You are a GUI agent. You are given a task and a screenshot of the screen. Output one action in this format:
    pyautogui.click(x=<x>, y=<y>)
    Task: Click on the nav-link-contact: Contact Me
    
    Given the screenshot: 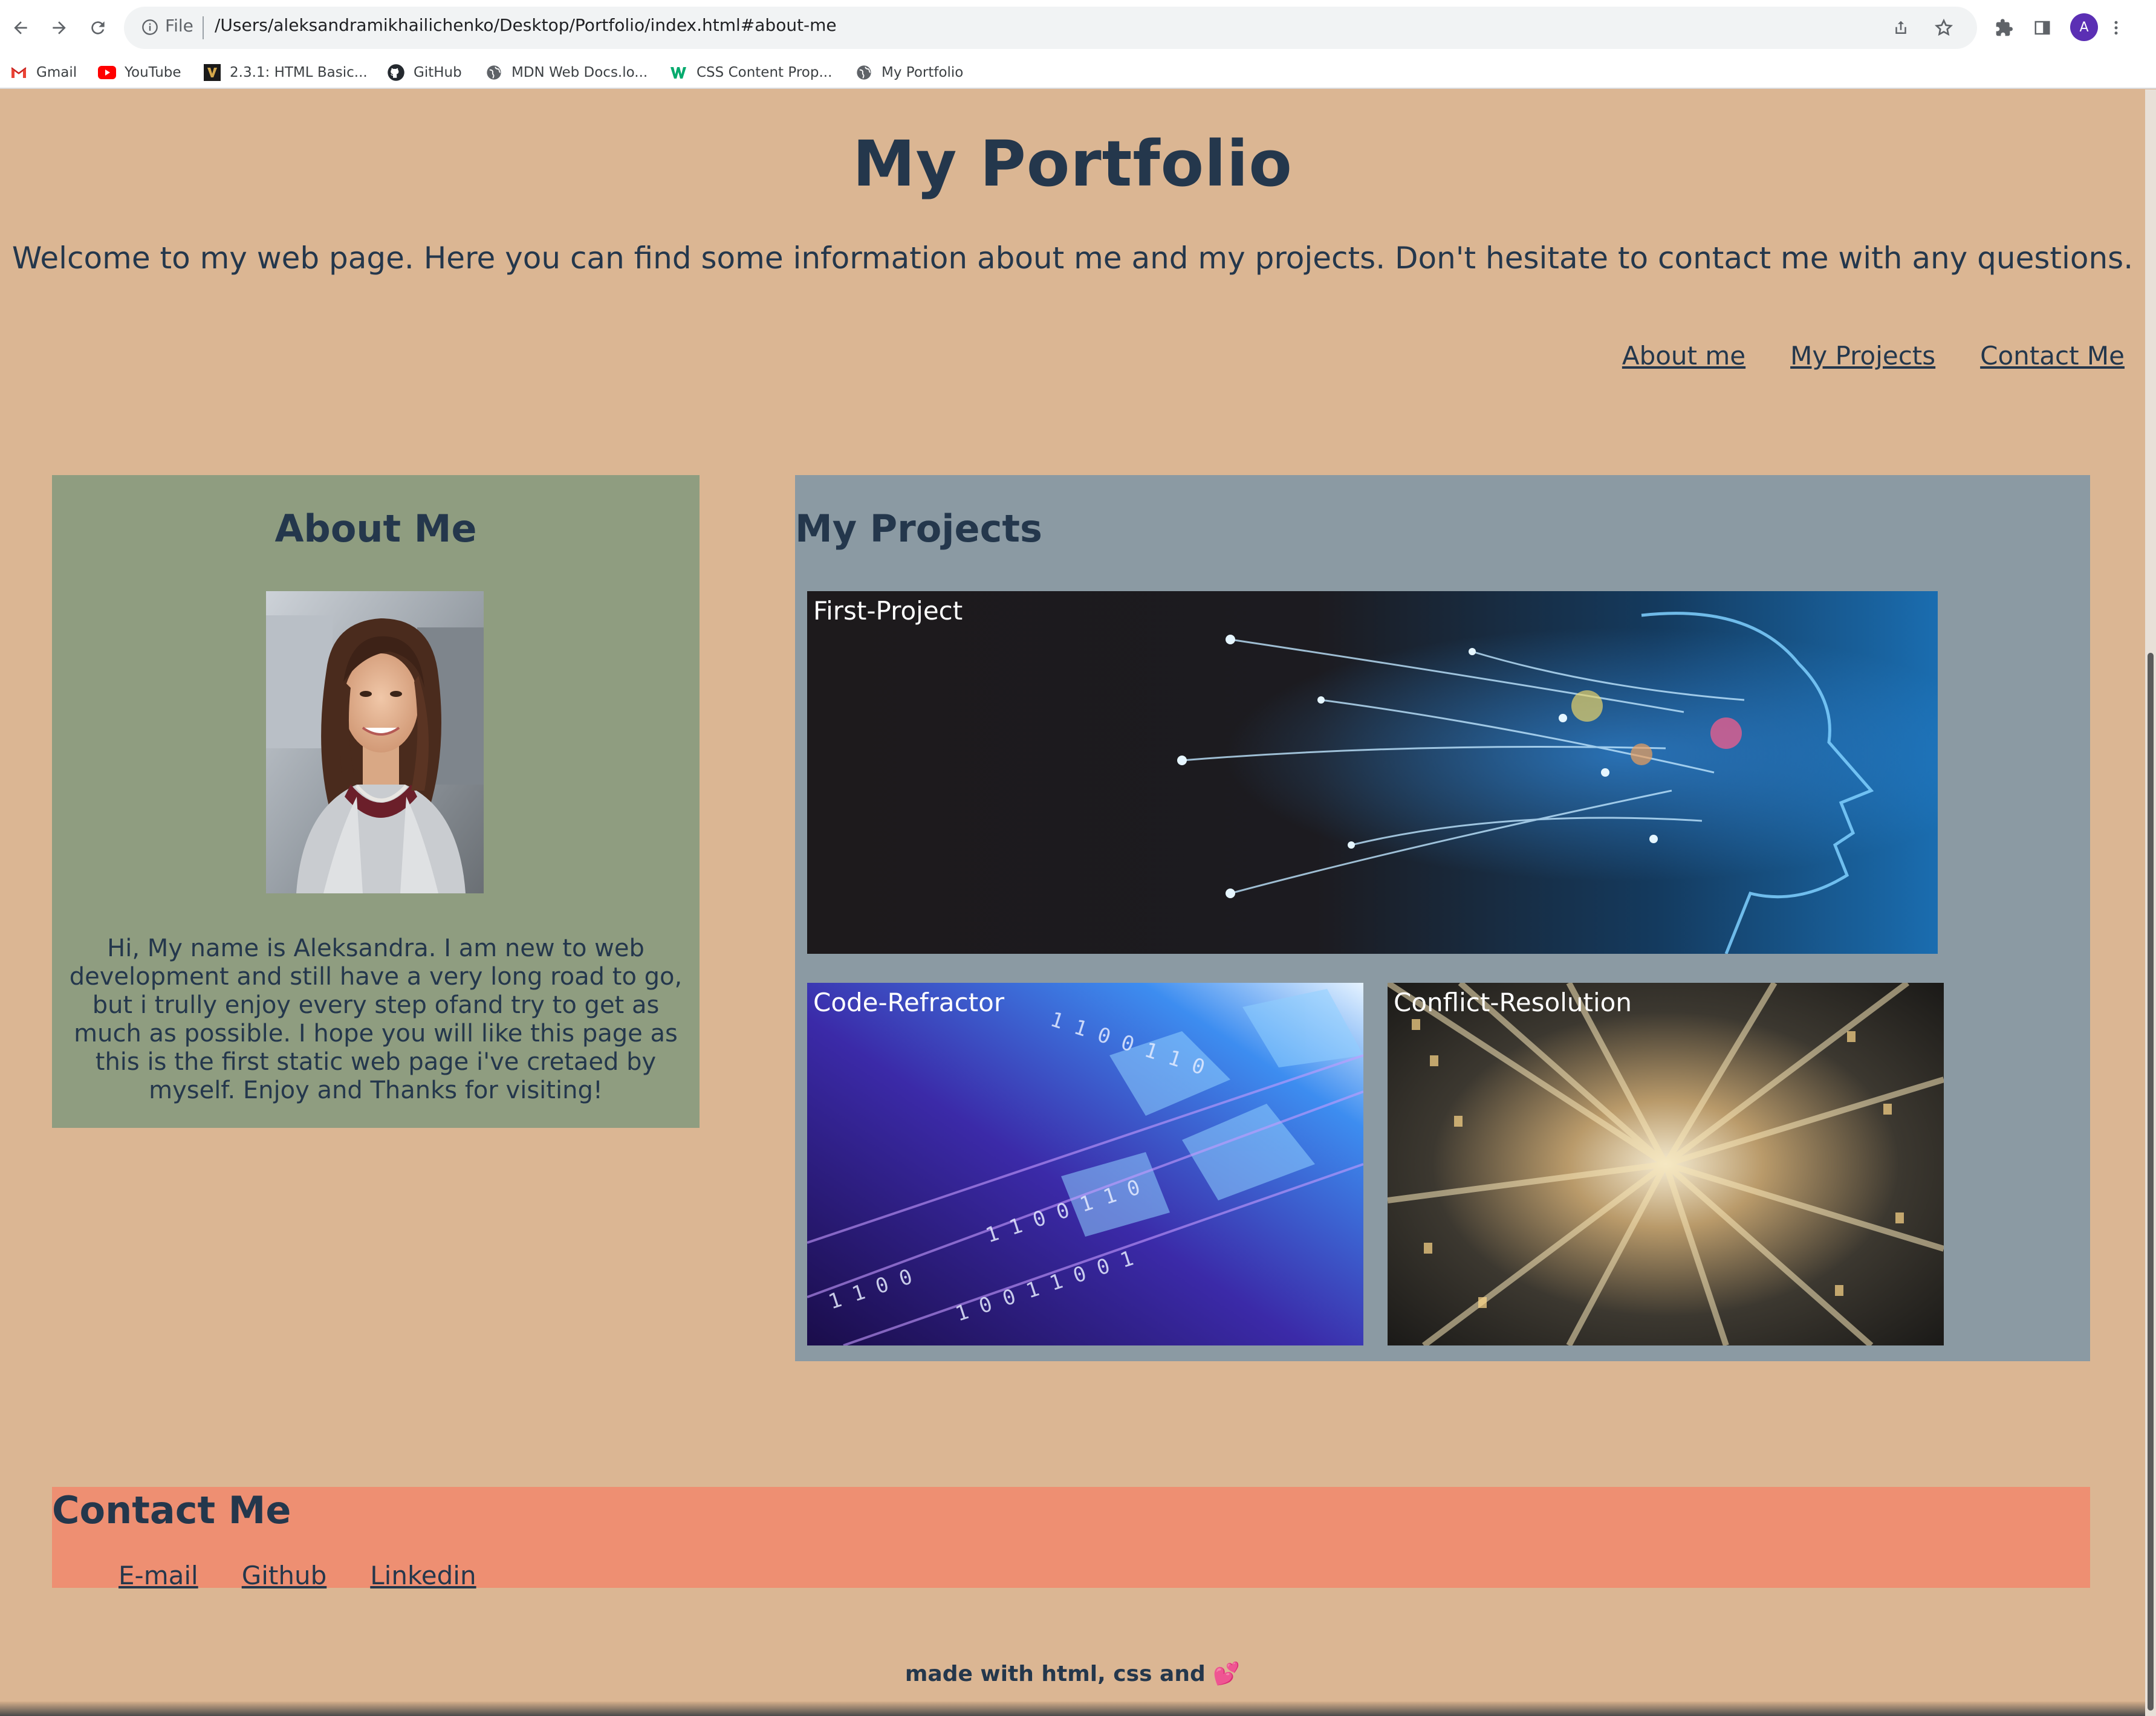 What is the action you would take?
    pyautogui.click(x=2052, y=356)
    